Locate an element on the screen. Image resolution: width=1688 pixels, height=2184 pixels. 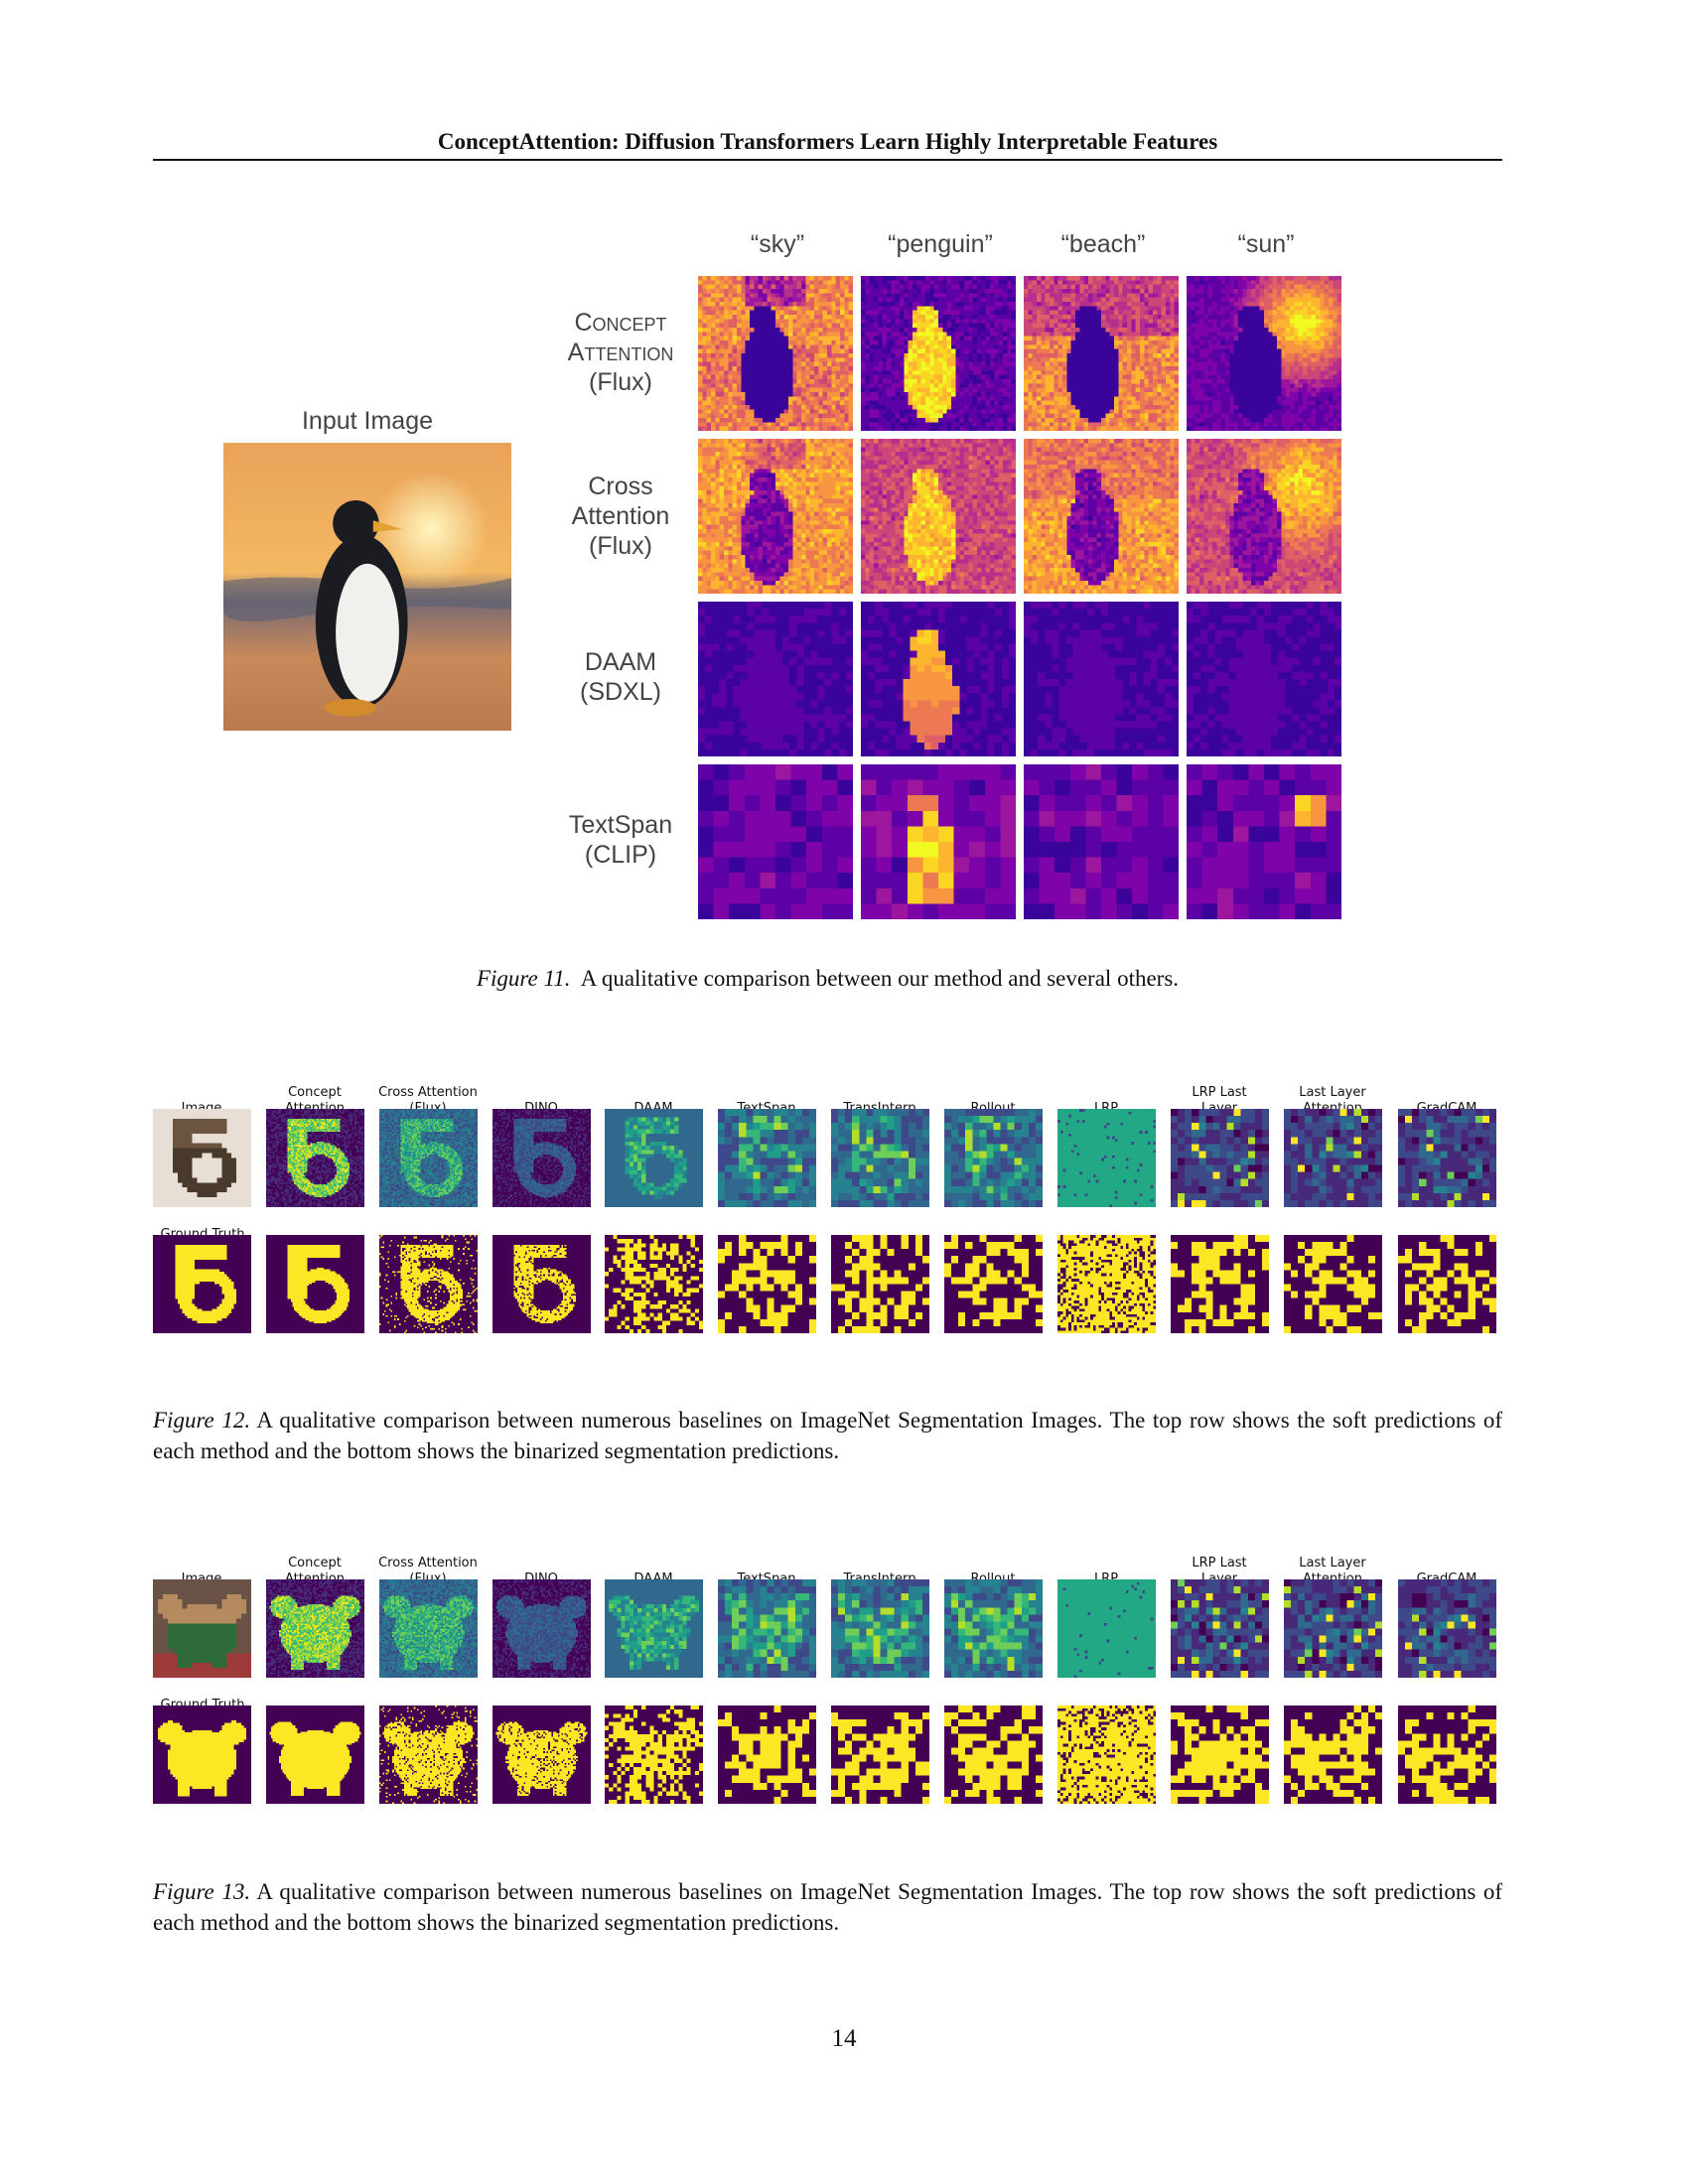
fig12-soft-daam is located at coordinates (654, 1158).